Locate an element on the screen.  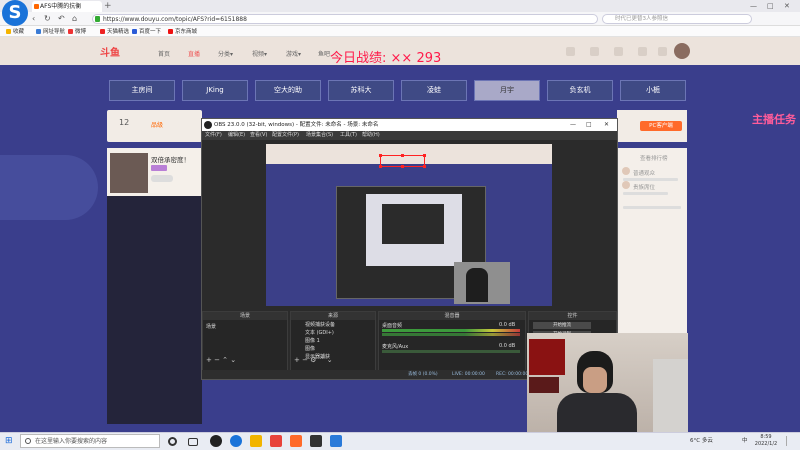
obs-menu-item: 工具(T) is located at coordinates (348, 135).